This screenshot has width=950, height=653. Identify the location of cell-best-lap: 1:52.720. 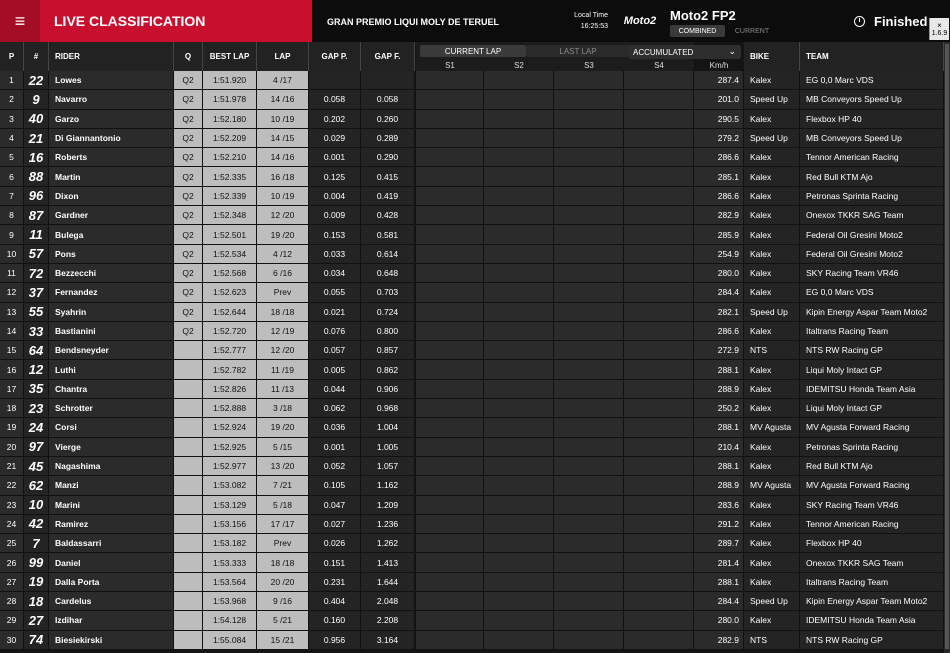
(230, 331).